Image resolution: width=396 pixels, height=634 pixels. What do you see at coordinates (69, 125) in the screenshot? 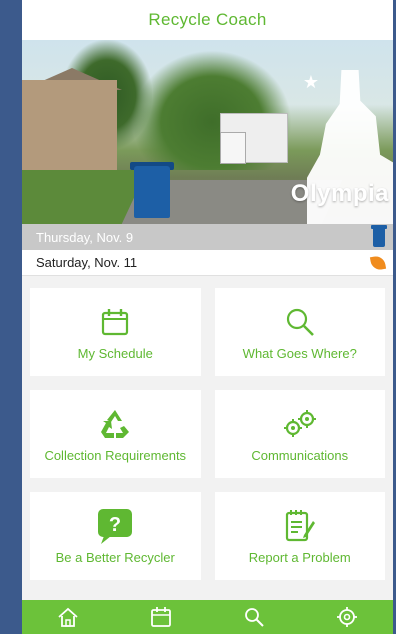
I see `house` at bounding box center [69, 125].